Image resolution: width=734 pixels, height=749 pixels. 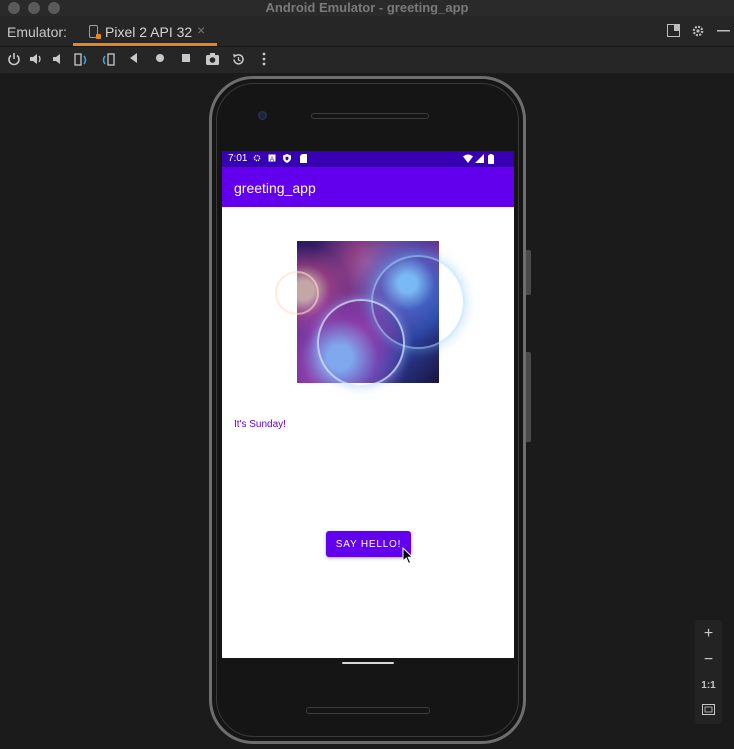 I want to click on status-bar: 7:01 A, so click(x=368, y=159).